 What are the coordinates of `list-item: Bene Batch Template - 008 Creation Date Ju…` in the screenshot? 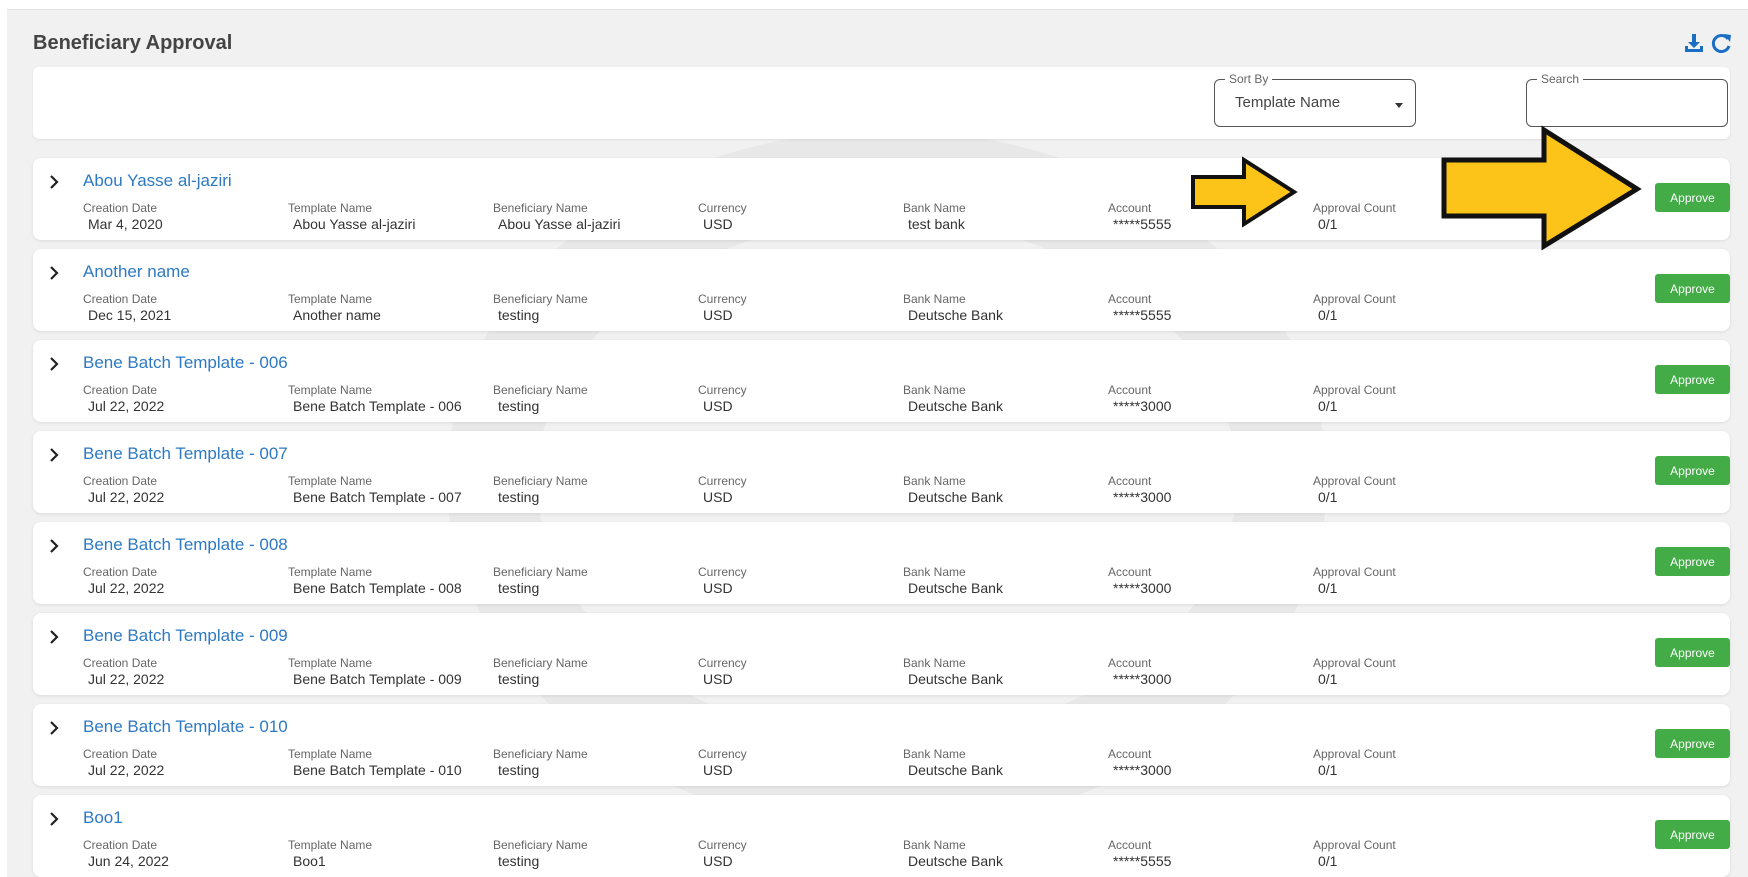 It's located at (881, 563).